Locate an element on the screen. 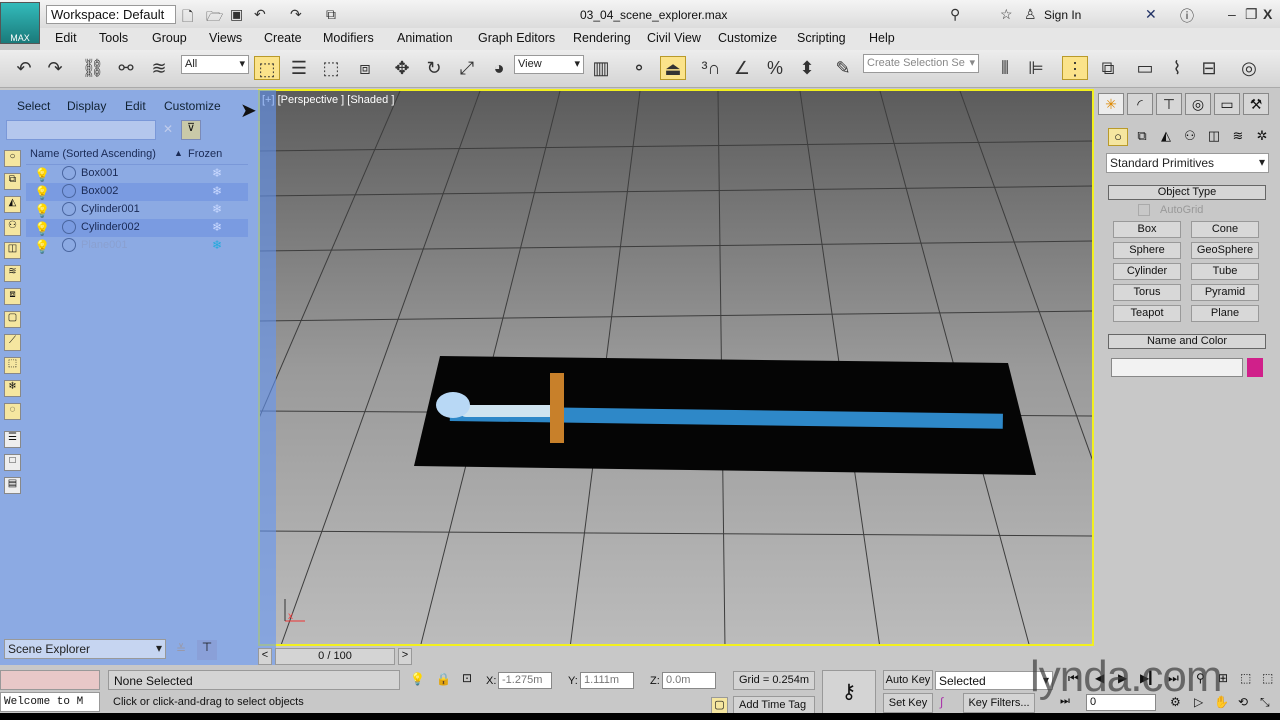 The width and height of the screenshot is (1280, 720). menu-animation: Animation is located at coordinates (425, 38).